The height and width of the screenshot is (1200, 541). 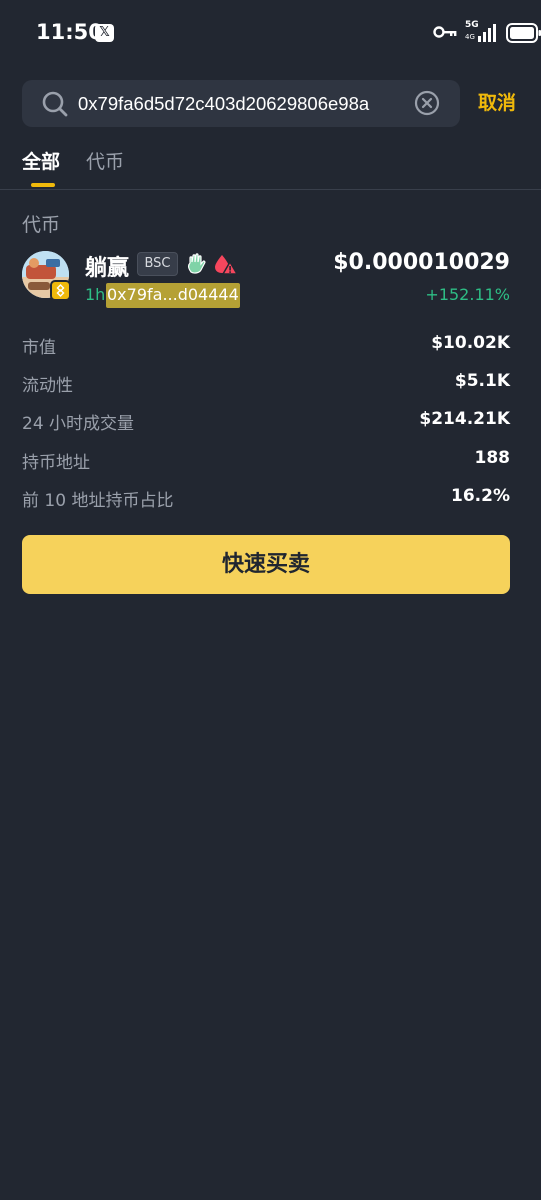 I want to click on stat-label: 前 10 地址持币占比, so click(x=98, y=501).